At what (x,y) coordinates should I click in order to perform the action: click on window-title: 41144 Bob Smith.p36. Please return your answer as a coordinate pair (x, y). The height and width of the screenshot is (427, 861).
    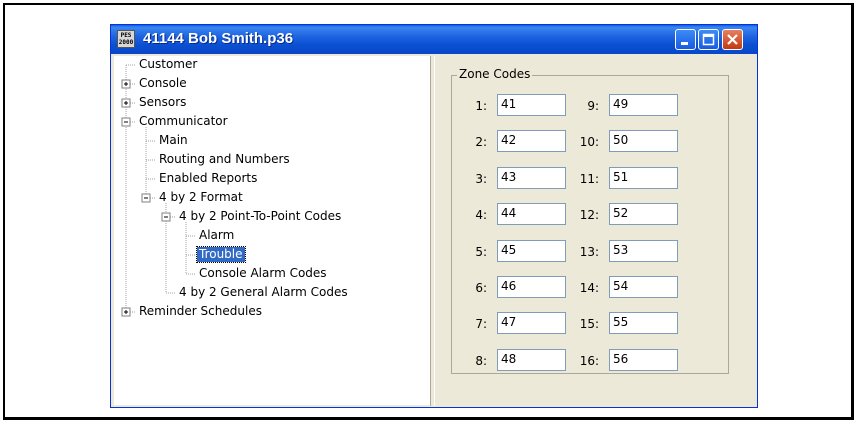
    Looking at the image, I should click on (218, 38).